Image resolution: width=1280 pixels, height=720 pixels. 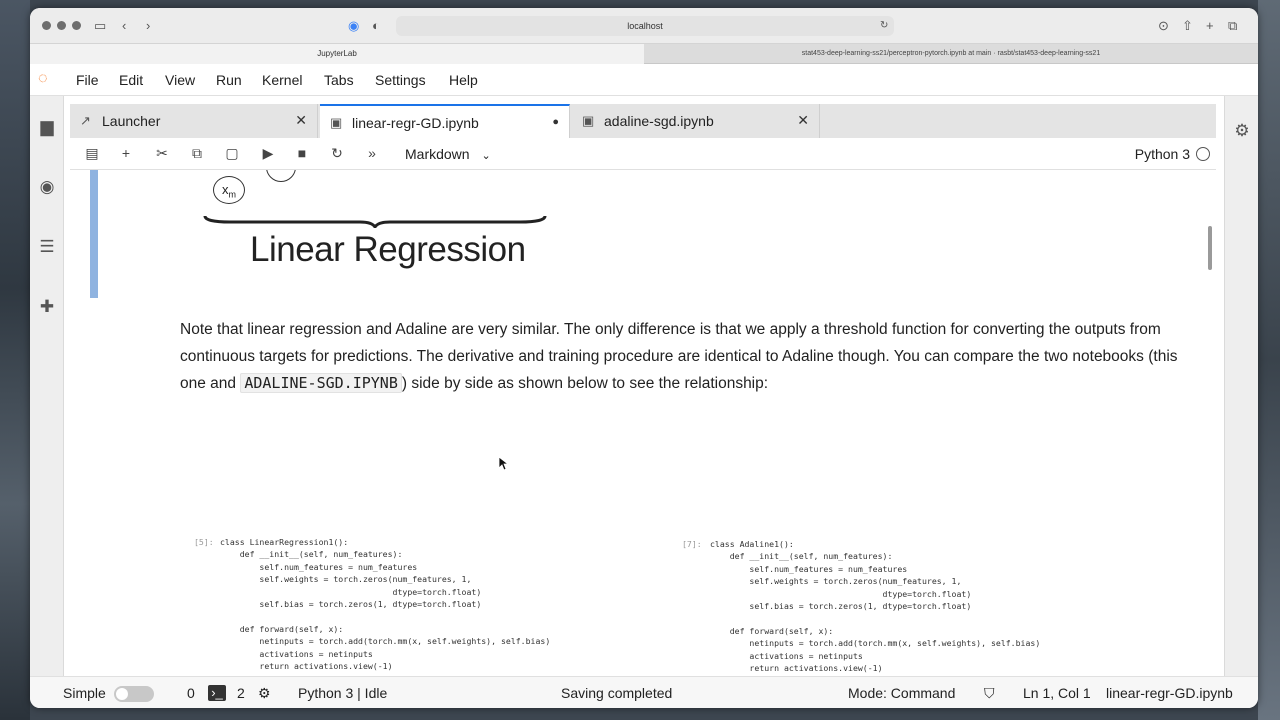 I want to click on browser-tab-jupyterlab: JupyterLab, so click(x=337, y=54).